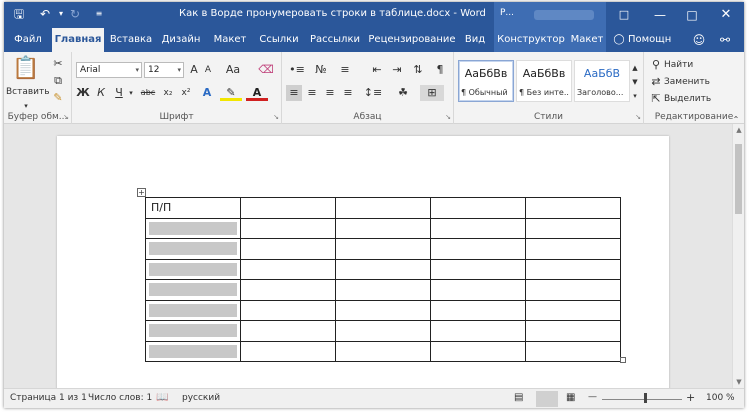 The image size is (750, 412). I want to click on tab-table-design: Конструктор, so click(531, 40).